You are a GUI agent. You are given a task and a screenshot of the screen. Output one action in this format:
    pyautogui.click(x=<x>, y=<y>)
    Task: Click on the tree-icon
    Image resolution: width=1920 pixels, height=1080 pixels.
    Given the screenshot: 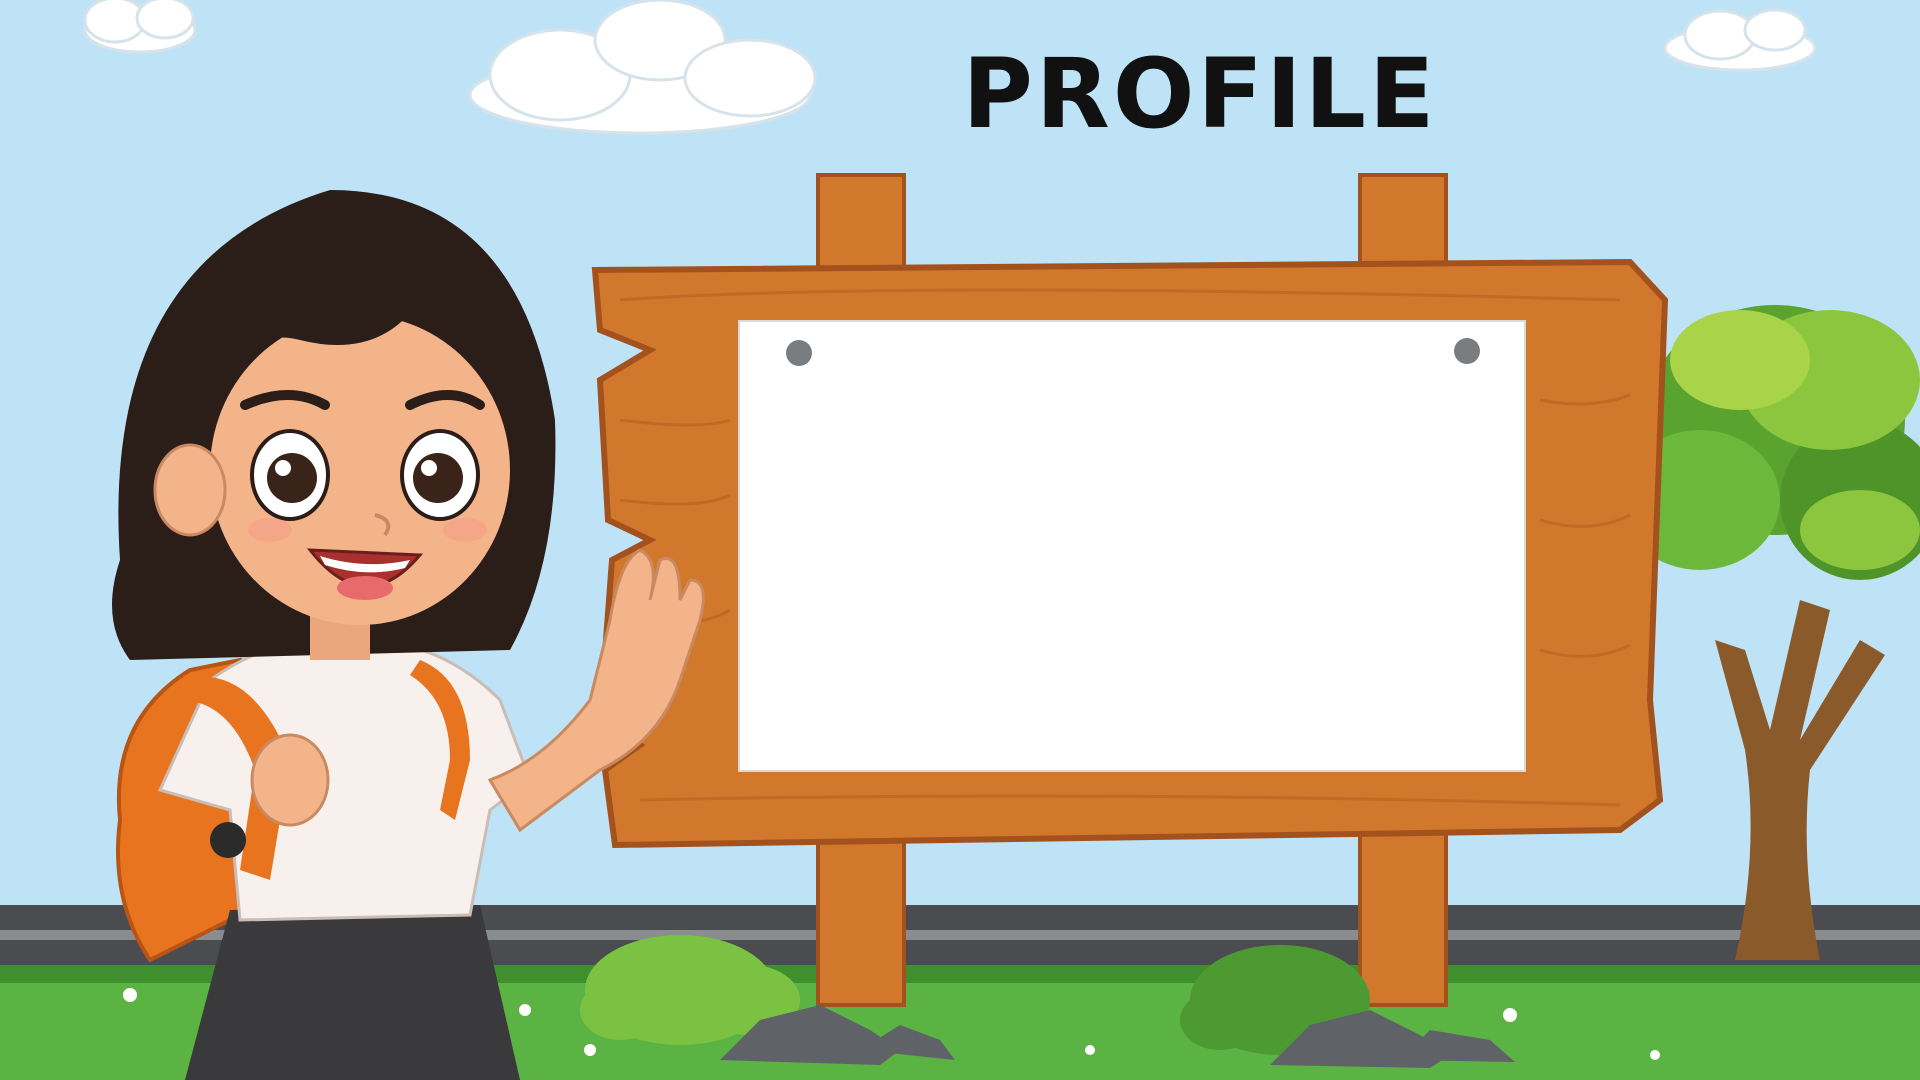 What is the action you would take?
    pyautogui.click(x=1770, y=632)
    